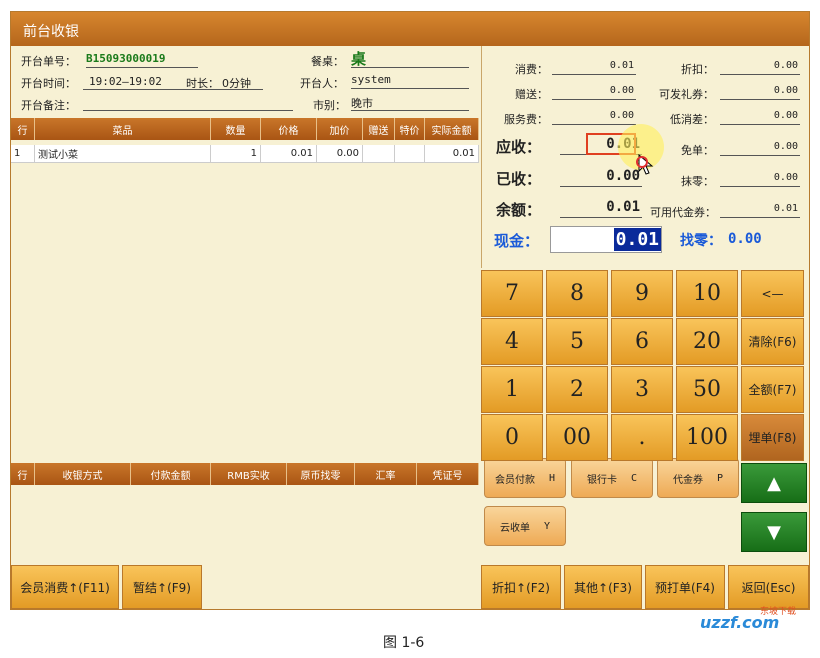 The height and width of the screenshot is (658, 820). Describe the element at coordinates (410, 29) in the screenshot. I see `window-title: 前台收银` at that location.